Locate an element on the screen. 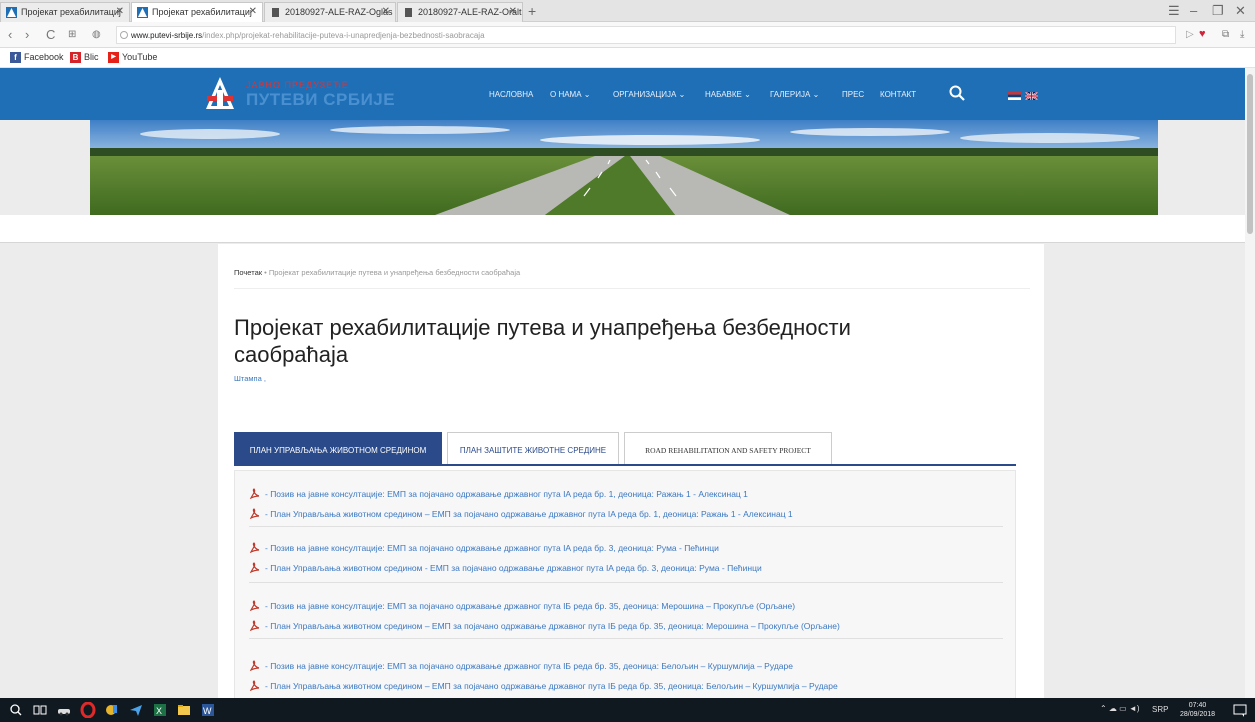 This screenshot has height=722, width=1255. bookmark-label: Facebook is located at coordinates (44, 57).